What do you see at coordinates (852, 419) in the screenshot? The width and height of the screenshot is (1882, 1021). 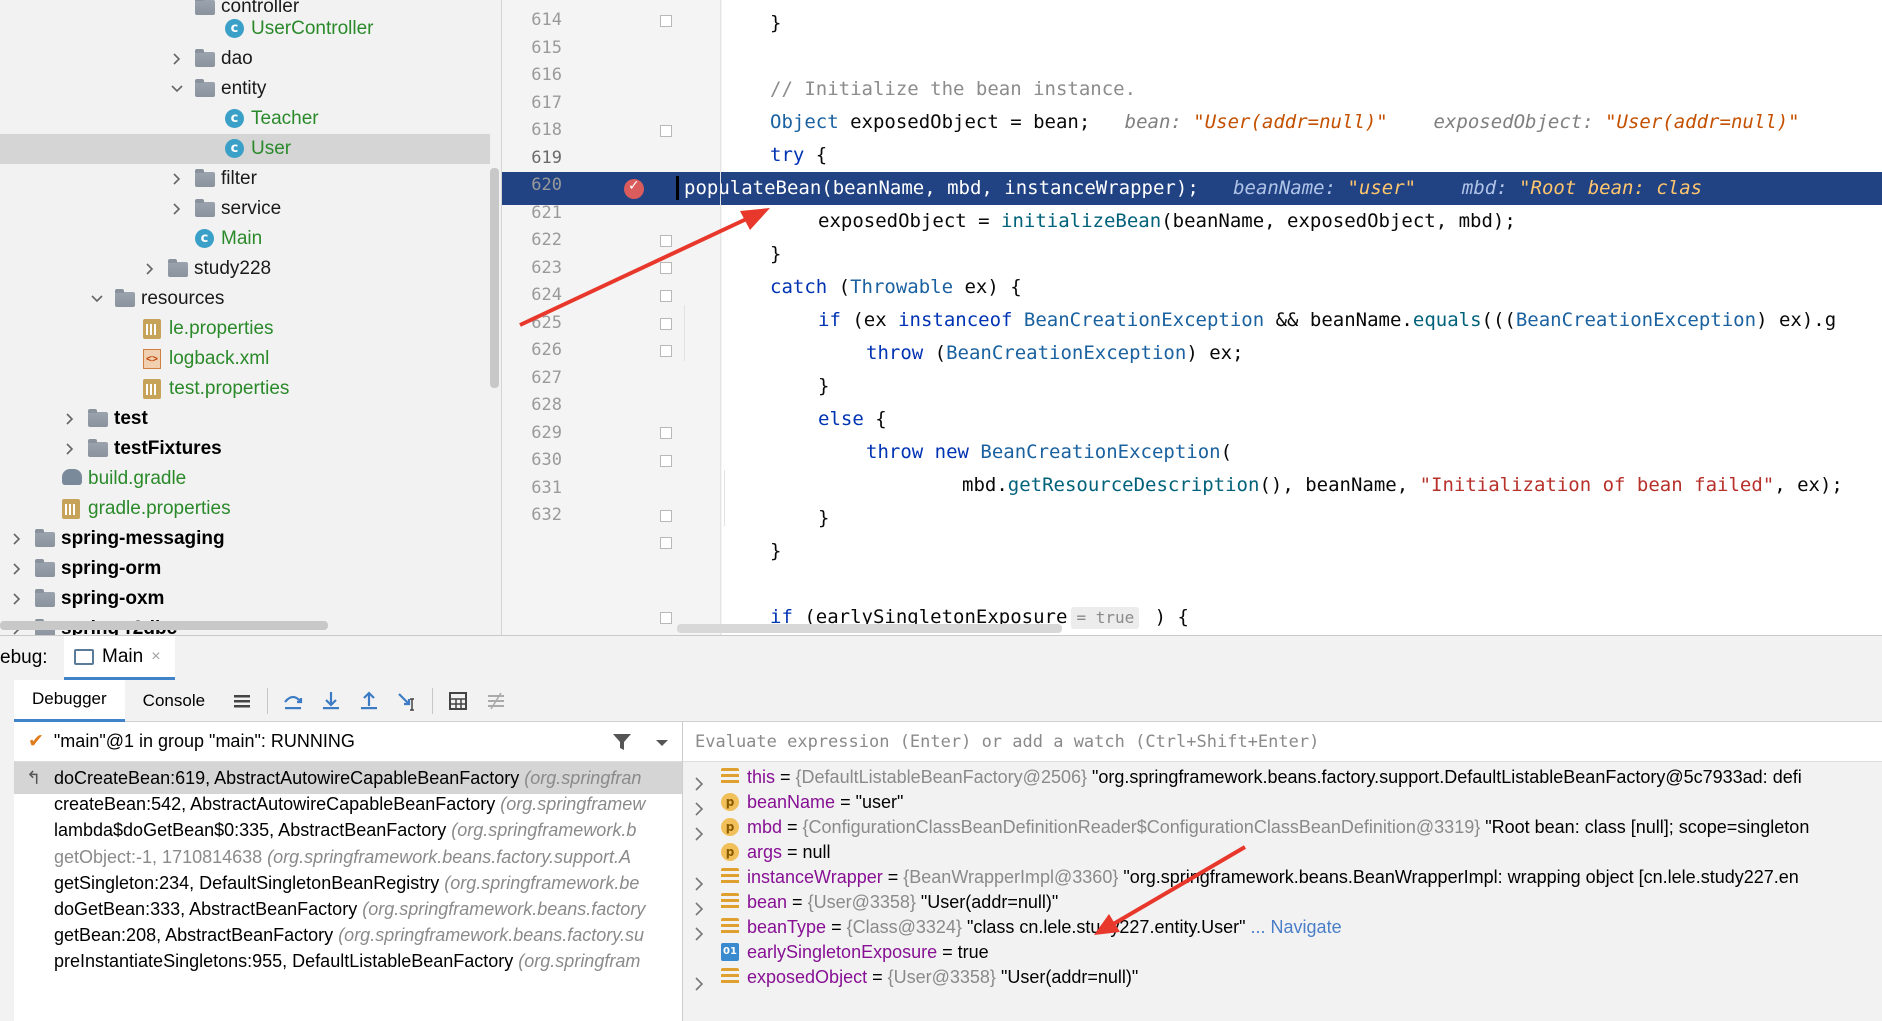 I see `code-line-626: else {` at bounding box center [852, 419].